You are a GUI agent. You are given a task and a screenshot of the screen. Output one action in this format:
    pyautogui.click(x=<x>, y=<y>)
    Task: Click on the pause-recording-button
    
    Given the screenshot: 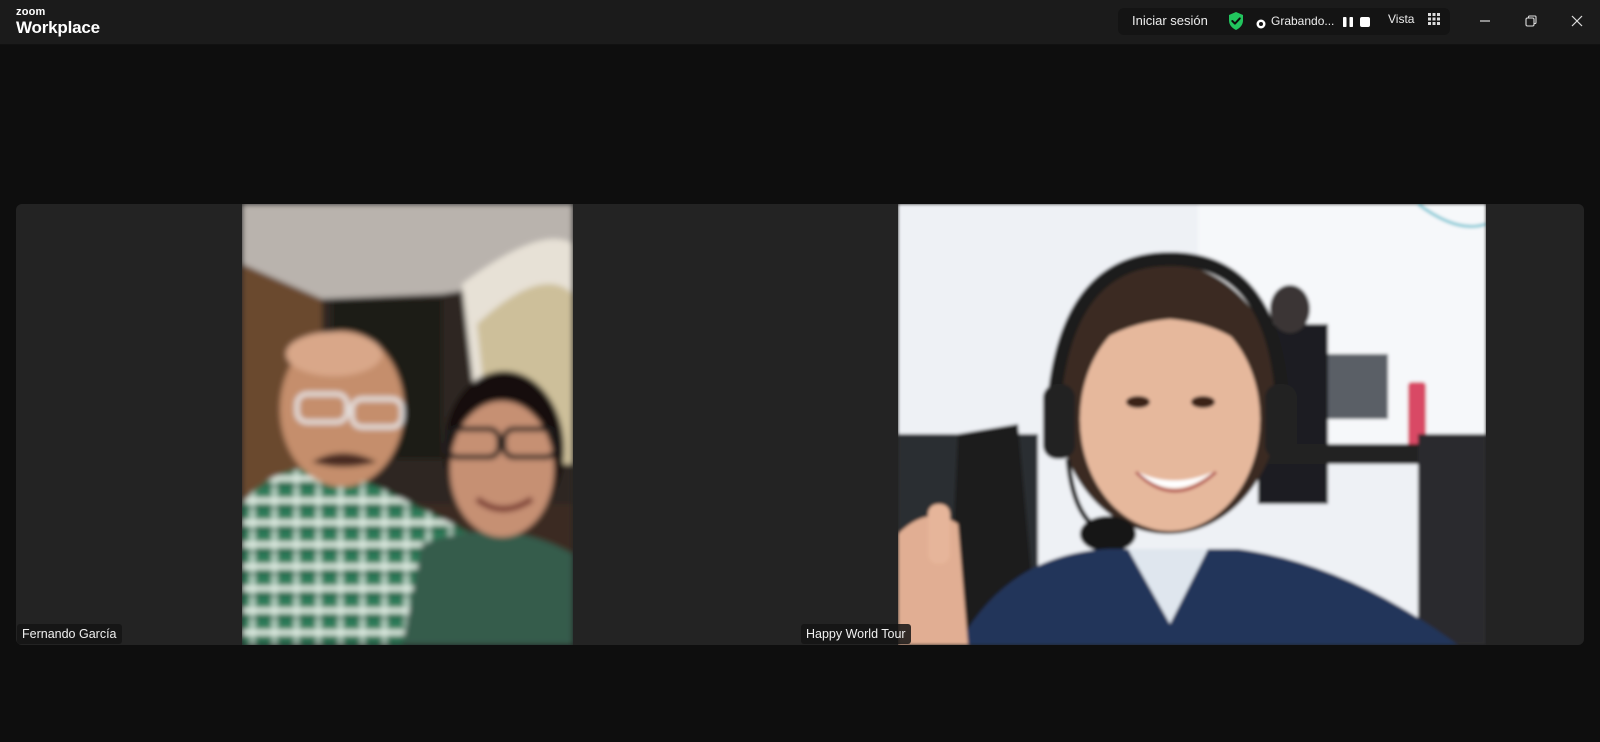 What is the action you would take?
    pyautogui.click(x=1348, y=21)
    